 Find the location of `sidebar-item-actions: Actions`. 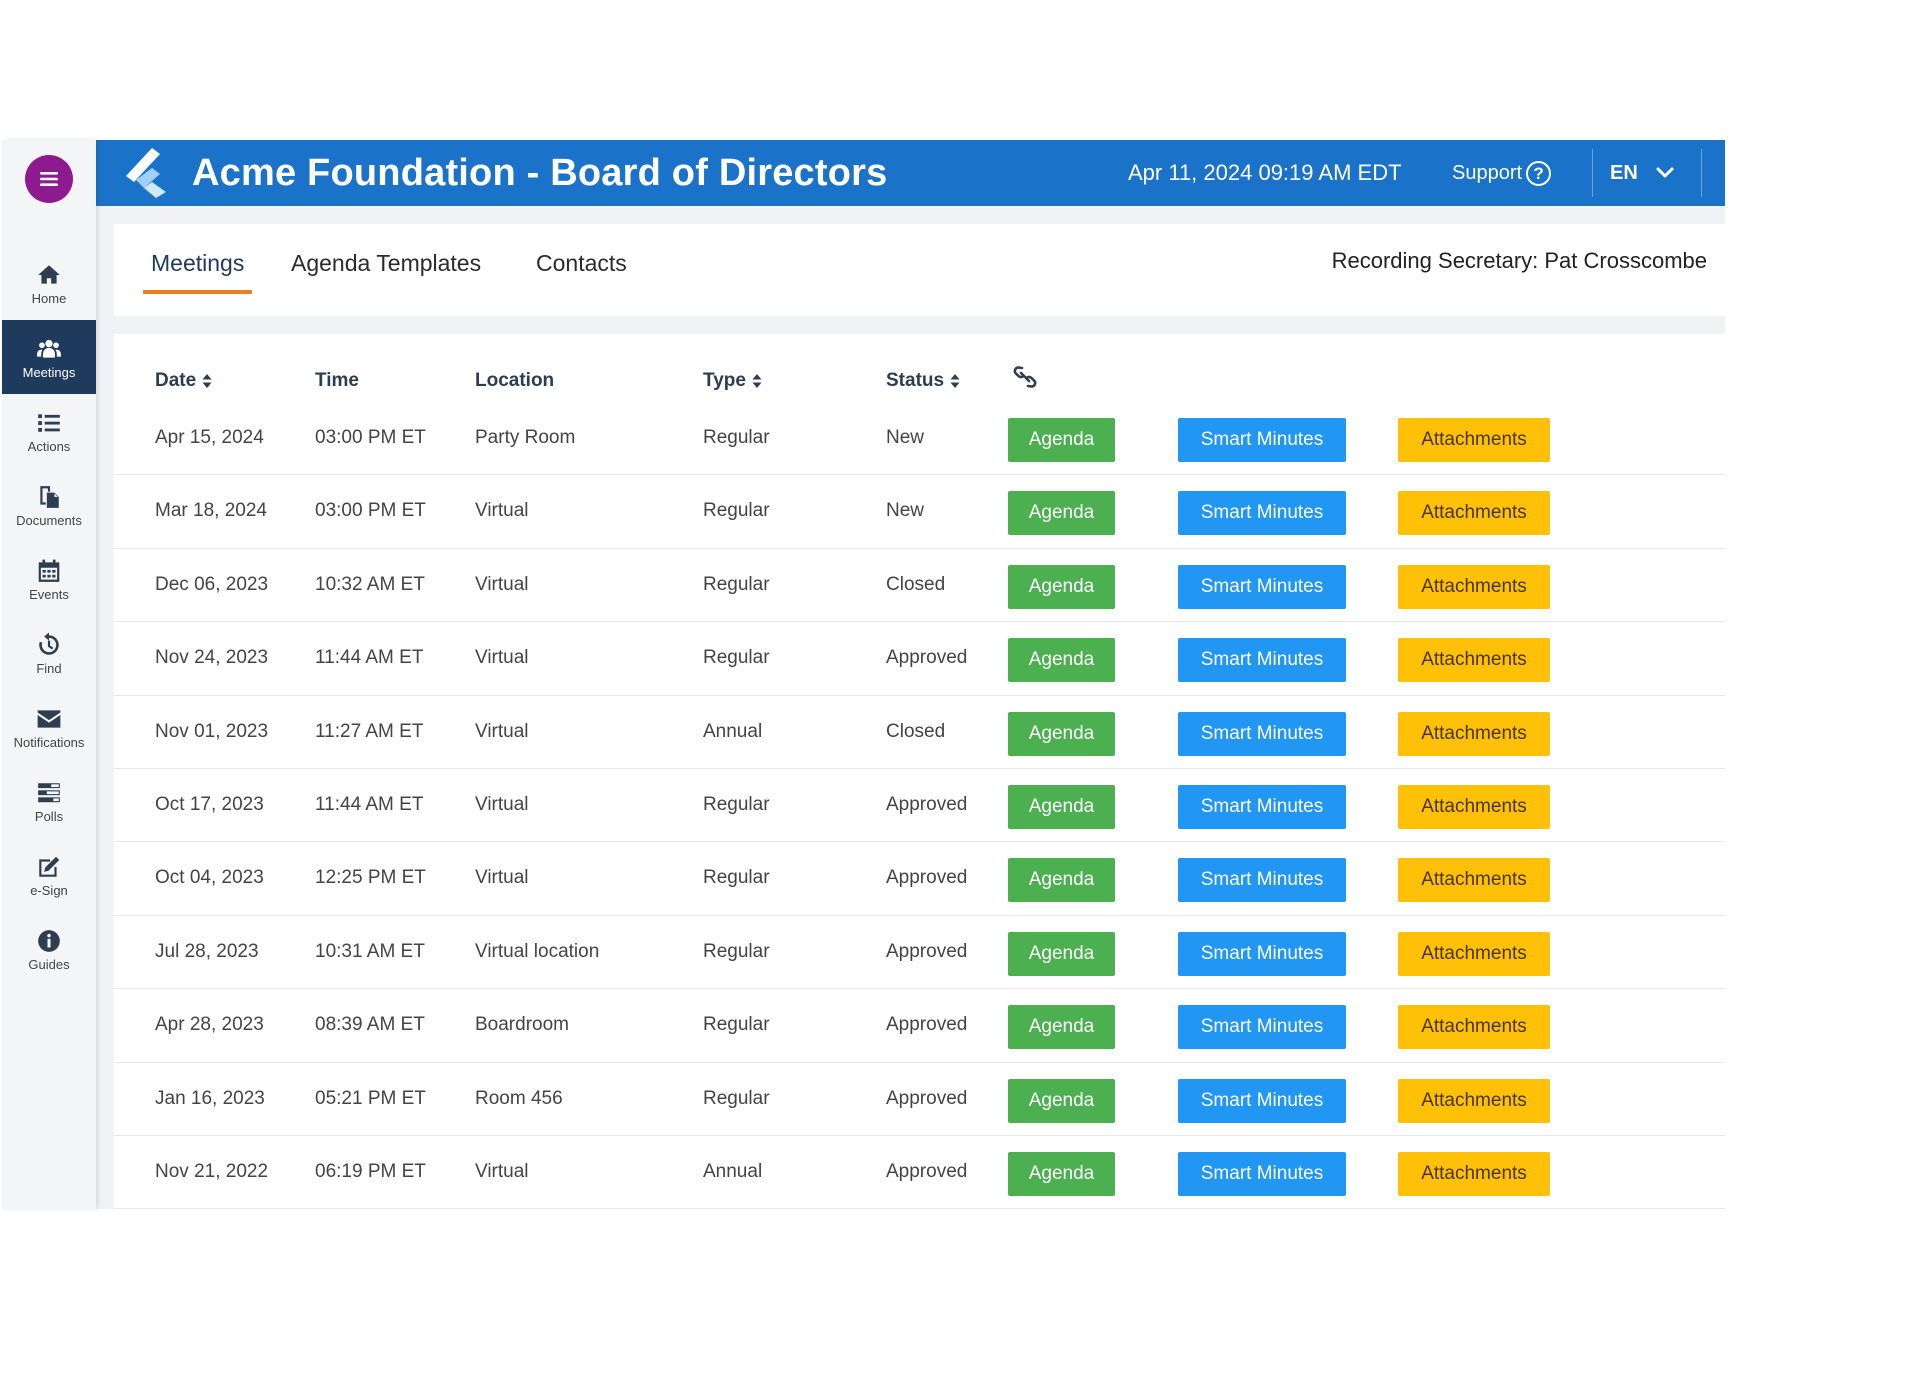

sidebar-item-actions: Actions is located at coordinates (49, 431).